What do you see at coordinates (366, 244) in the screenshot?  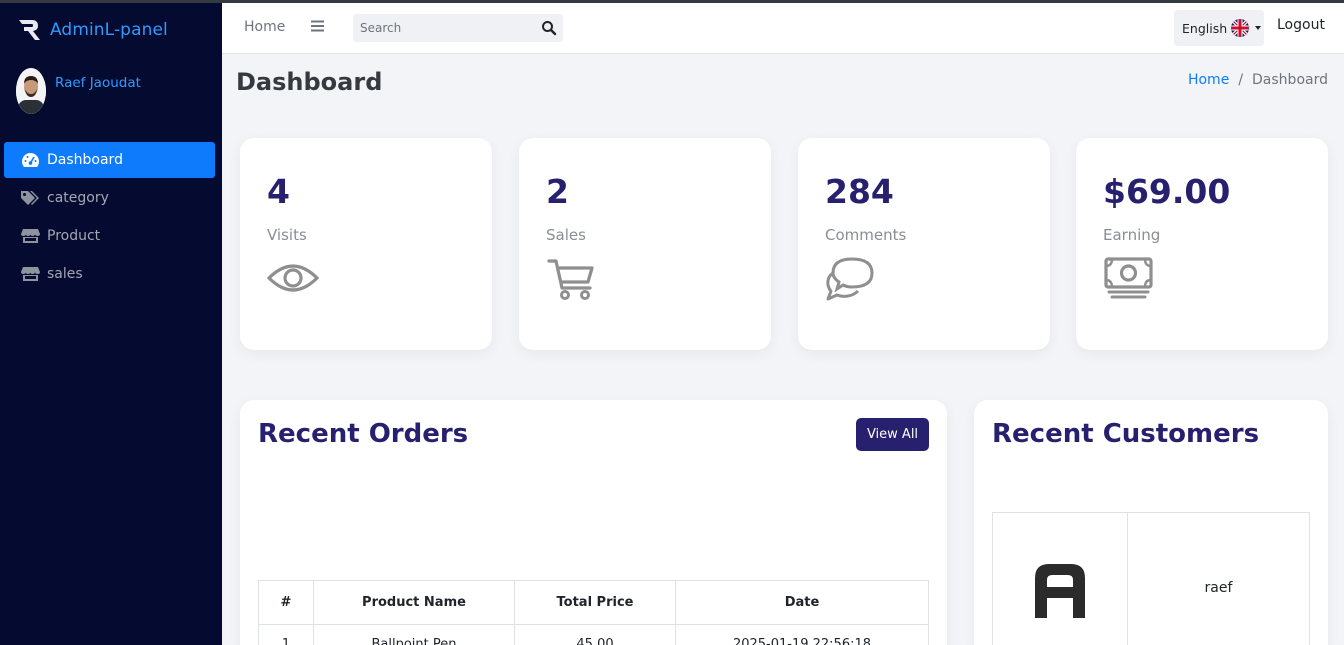 I see `stat-card-visits: 4 Visits` at bounding box center [366, 244].